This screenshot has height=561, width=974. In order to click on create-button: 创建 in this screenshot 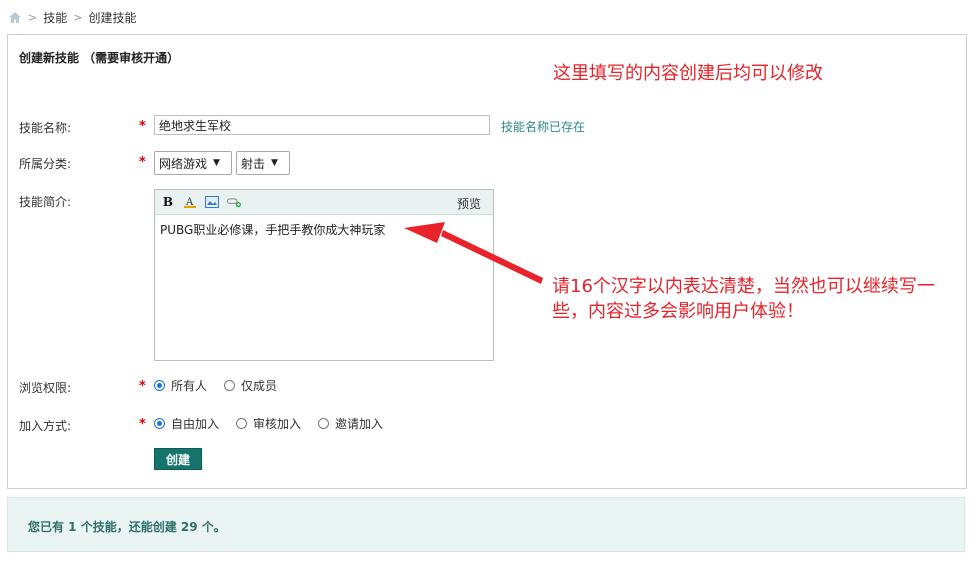, I will do `click(178, 459)`.